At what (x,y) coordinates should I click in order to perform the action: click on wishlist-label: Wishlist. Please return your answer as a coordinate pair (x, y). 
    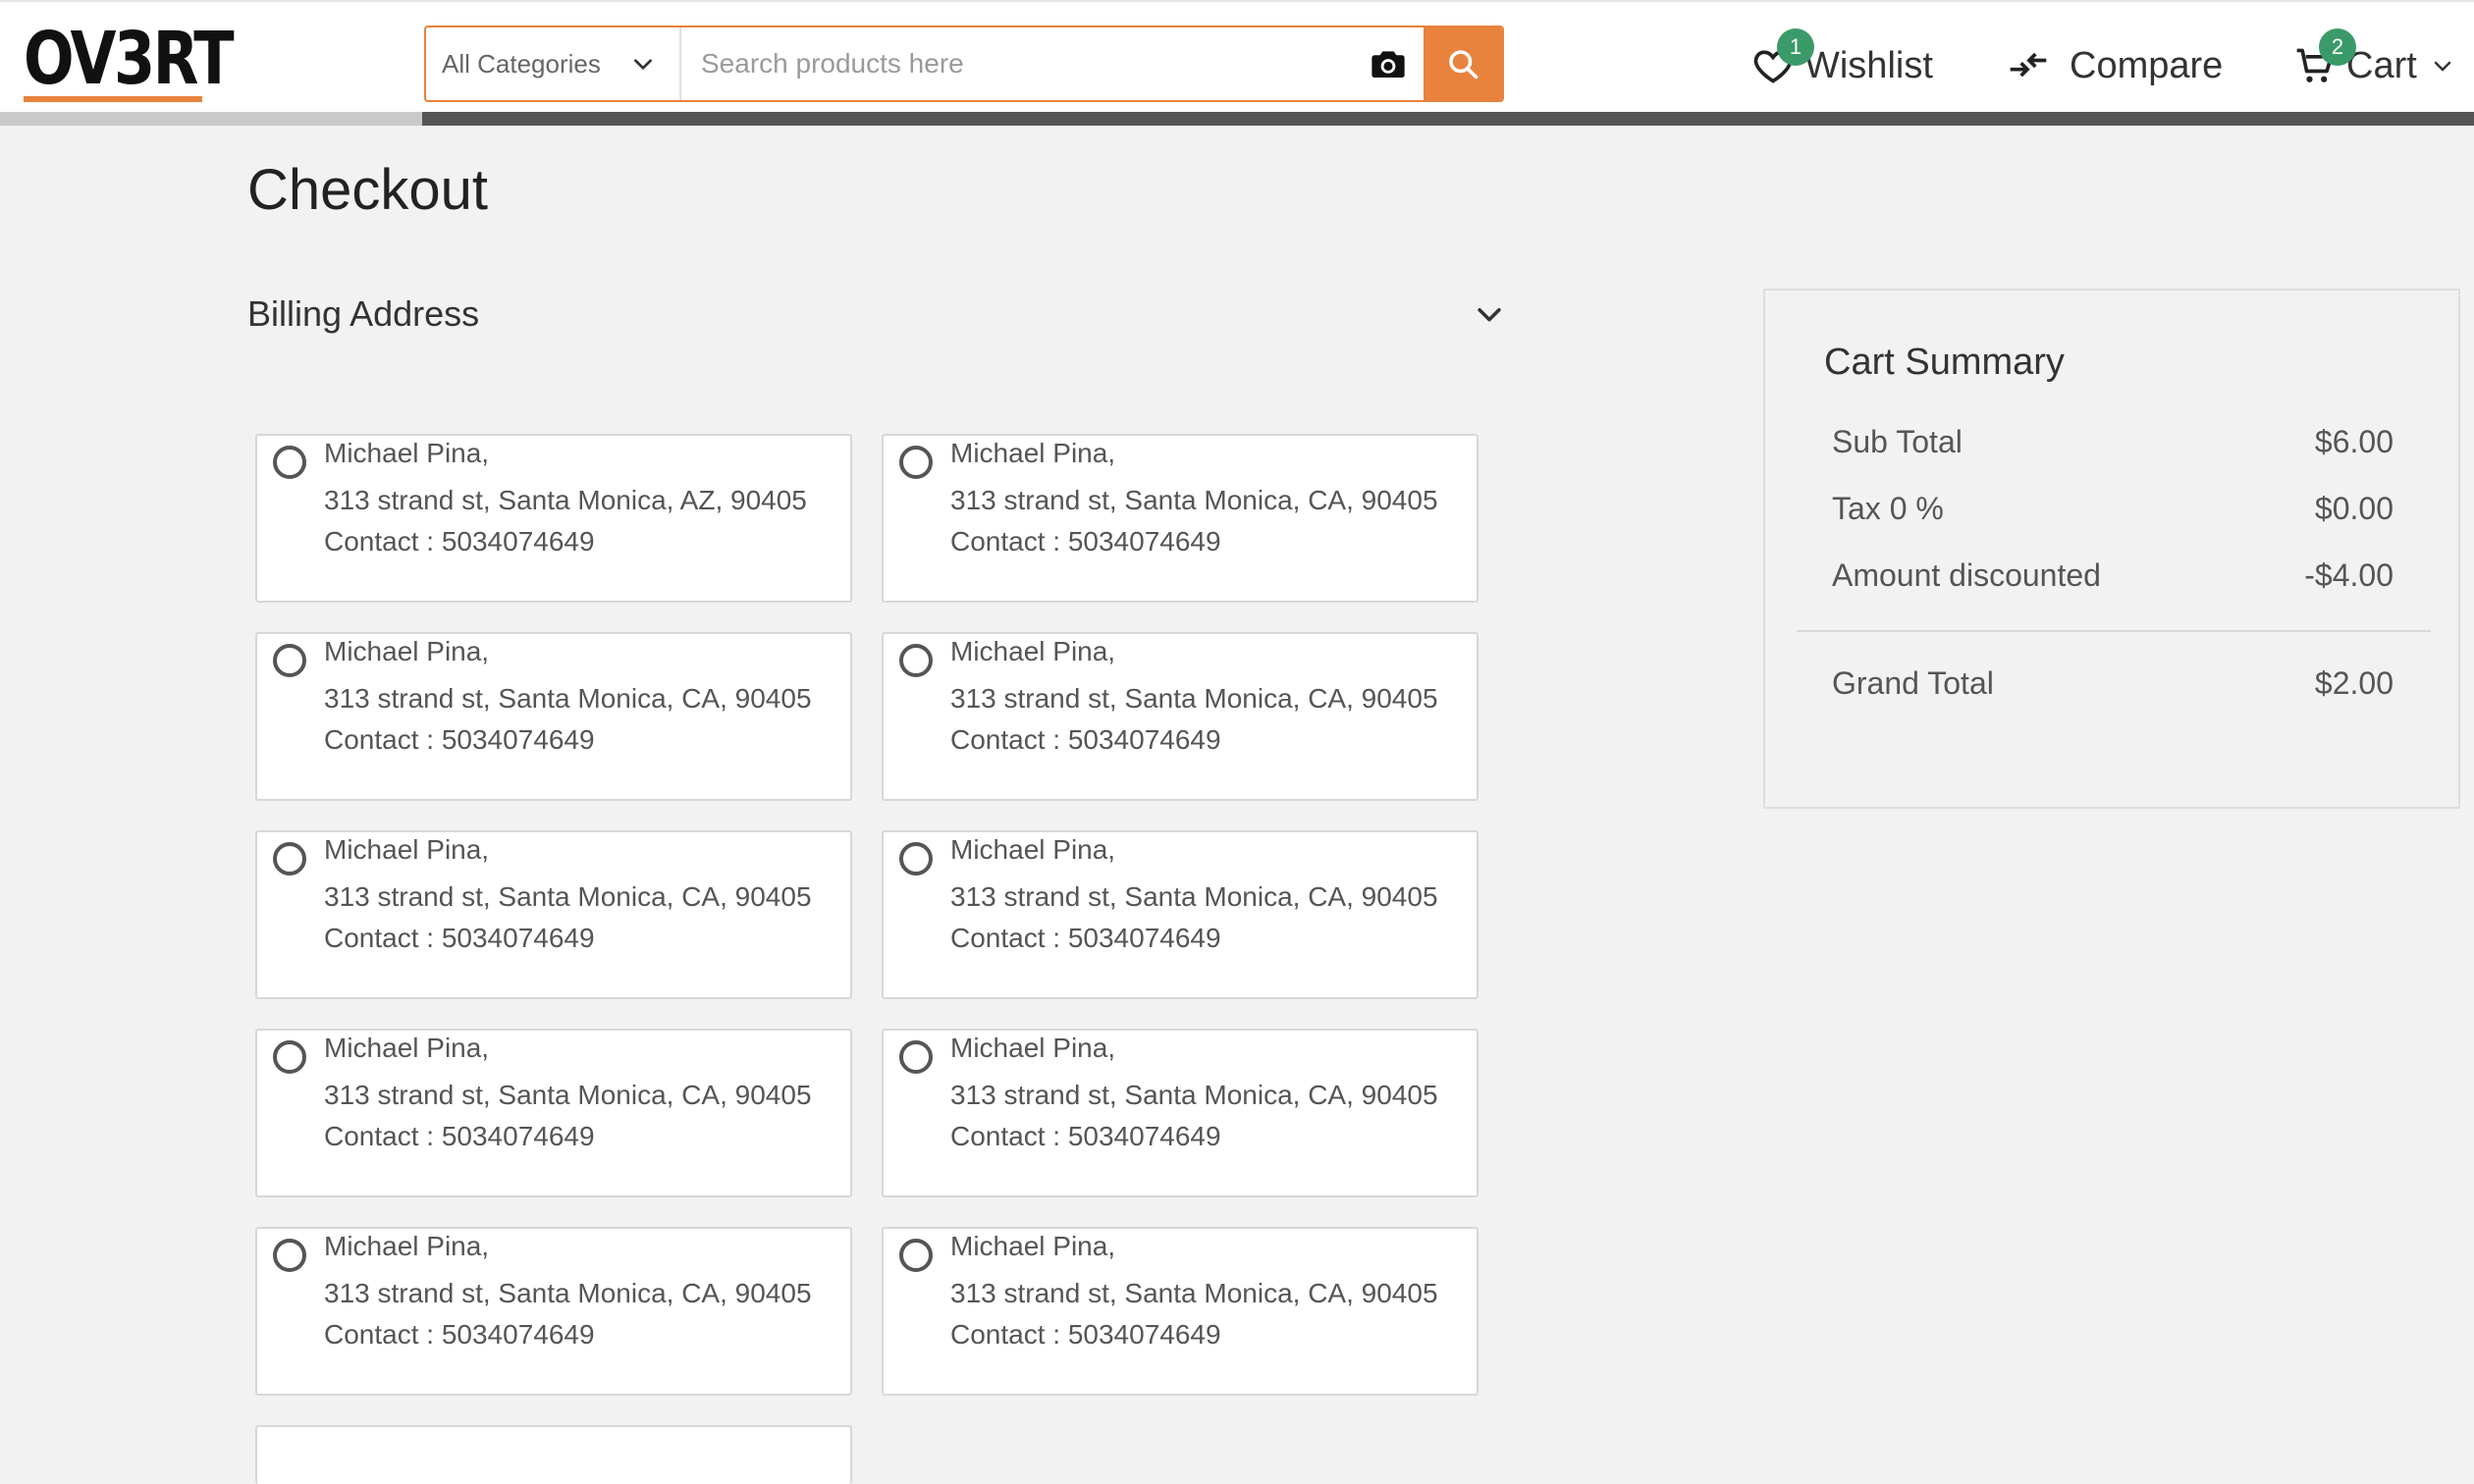
    Looking at the image, I should click on (1868, 65).